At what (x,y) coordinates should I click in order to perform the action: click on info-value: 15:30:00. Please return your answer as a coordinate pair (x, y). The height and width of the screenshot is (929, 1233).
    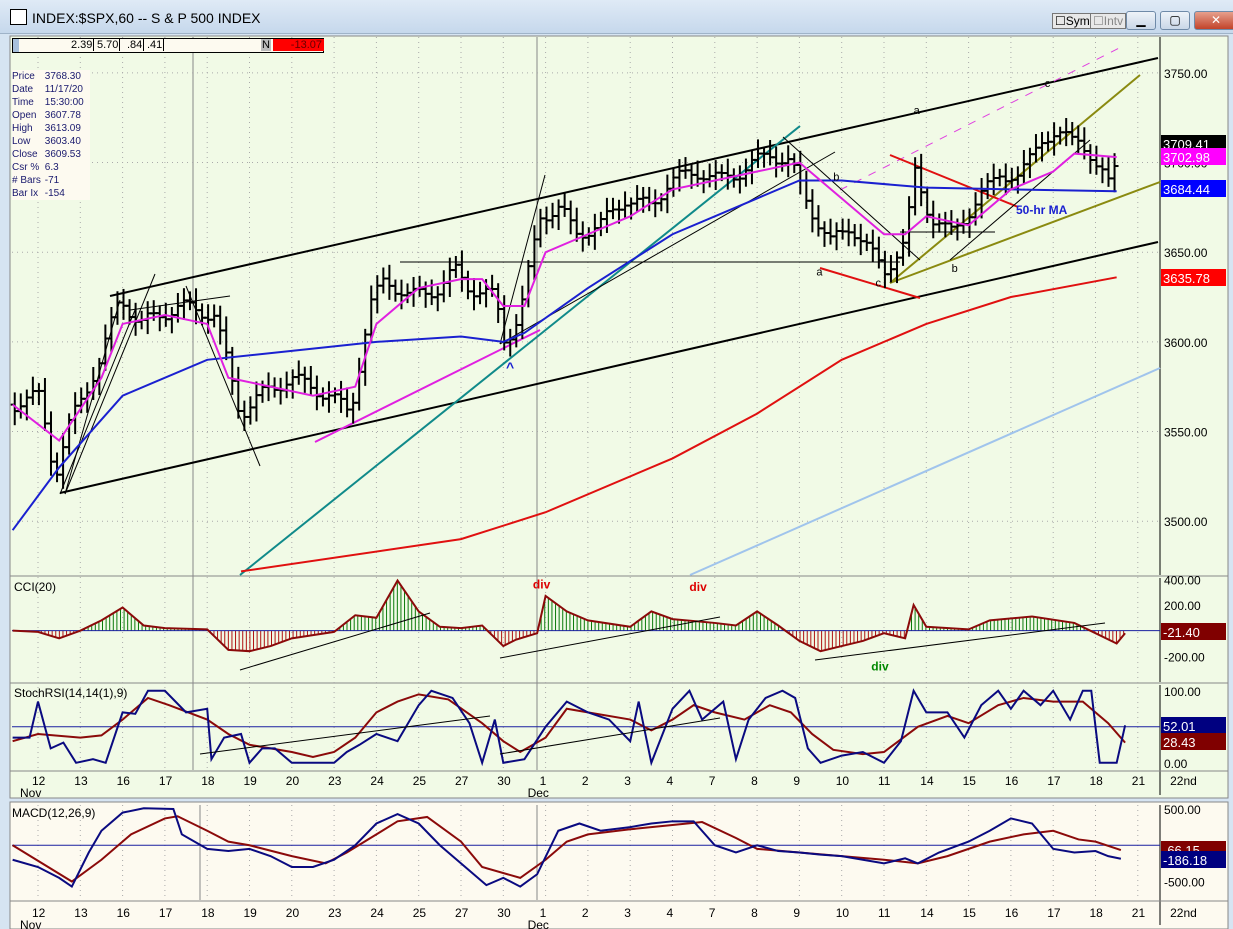
    Looking at the image, I should click on (64, 102).